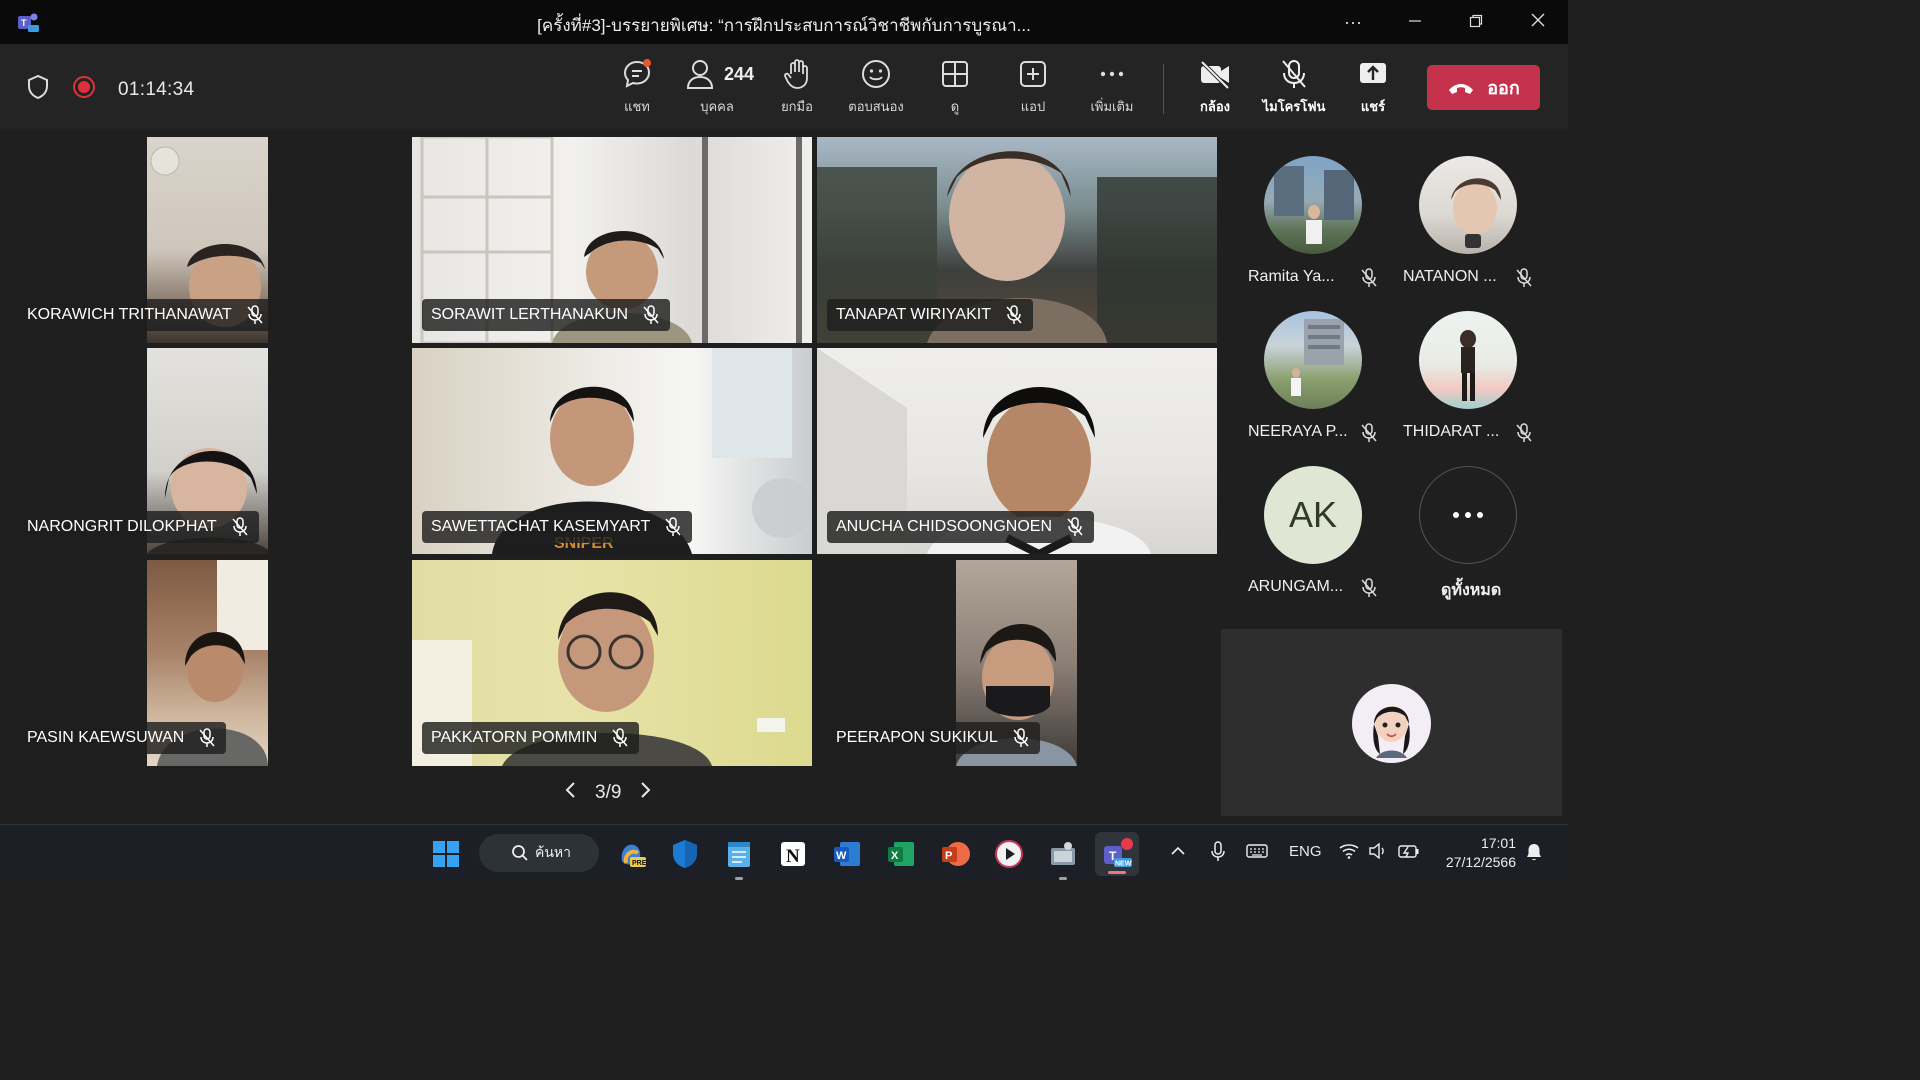 This screenshot has width=1920, height=1080. I want to click on page-navigator: 3/9, so click(608, 793).